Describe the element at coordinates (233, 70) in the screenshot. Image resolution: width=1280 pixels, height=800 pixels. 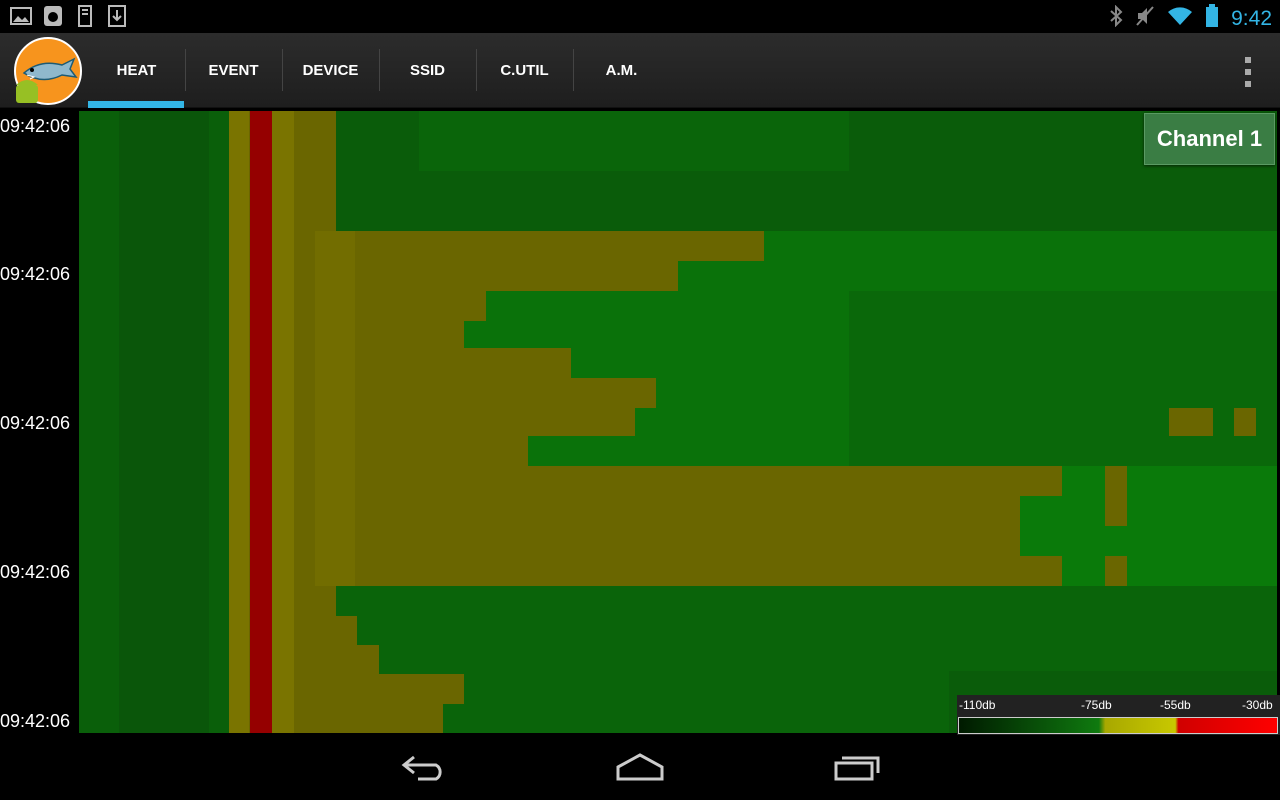
I see `tab-event: EVENT` at that location.